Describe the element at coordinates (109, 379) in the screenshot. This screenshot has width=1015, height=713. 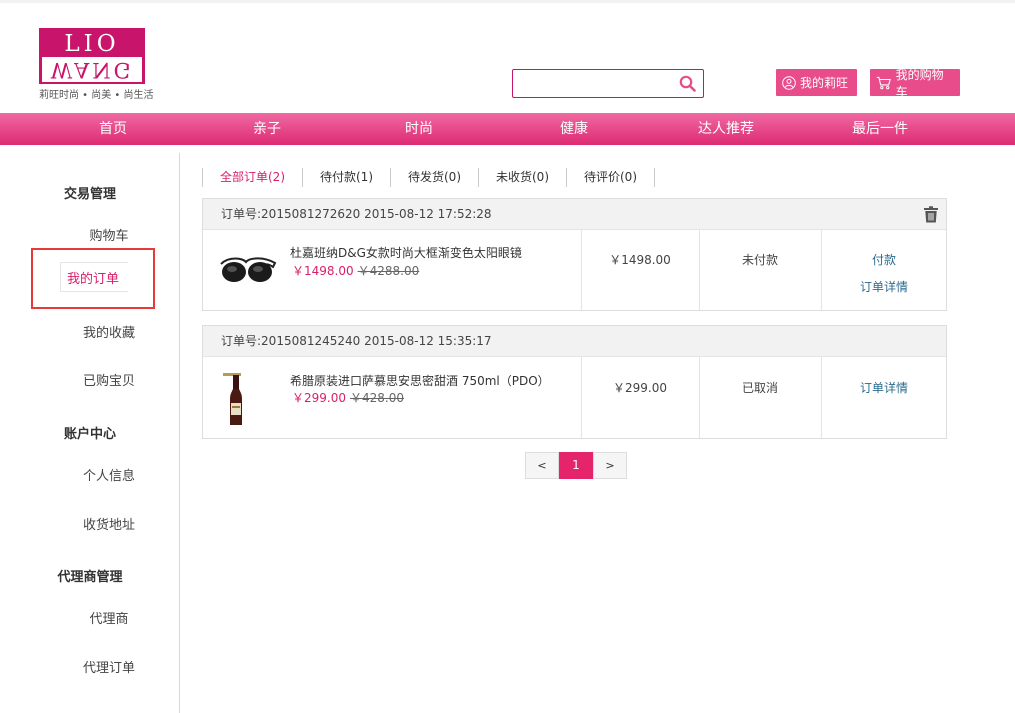
I see `sidebar-item-purchased: 已购宝贝` at that location.